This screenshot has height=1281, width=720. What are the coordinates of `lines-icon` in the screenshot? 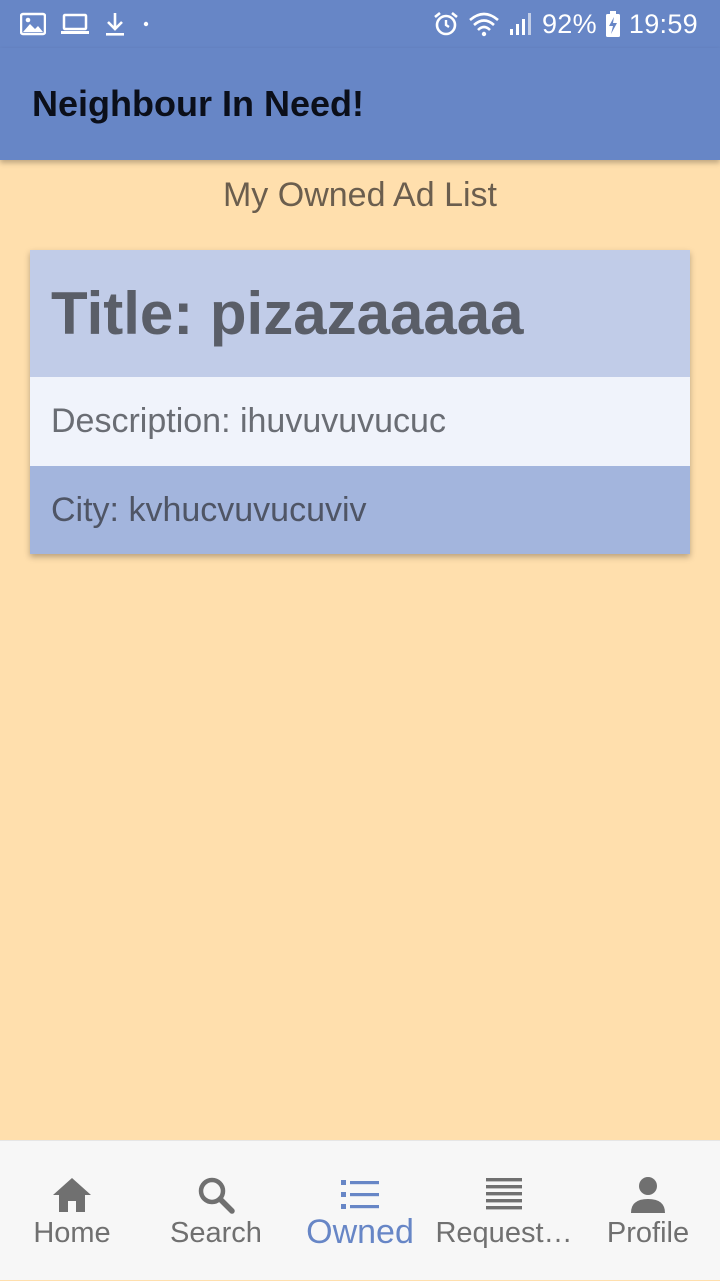 It's located at (504, 1194).